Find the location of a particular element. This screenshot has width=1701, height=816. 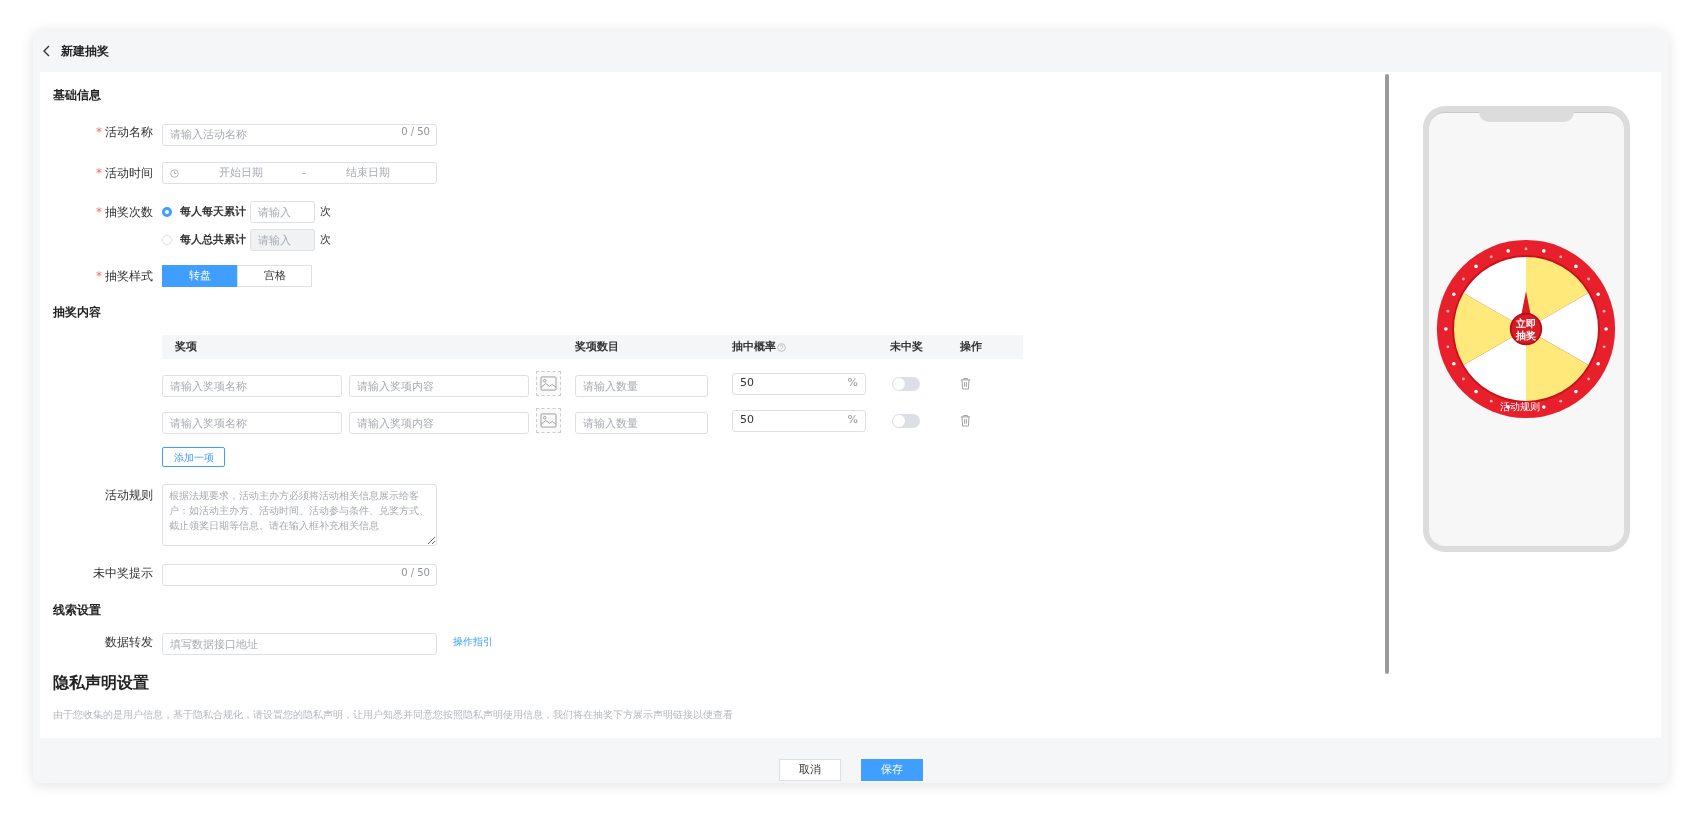

column-header: 奖项 is located at coordinates (186, 346).